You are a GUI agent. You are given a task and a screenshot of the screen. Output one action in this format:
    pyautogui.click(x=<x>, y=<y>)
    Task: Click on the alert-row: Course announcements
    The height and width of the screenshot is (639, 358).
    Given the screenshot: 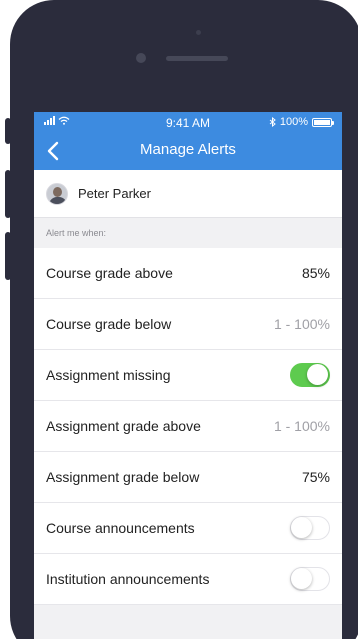 What is the action you would take?
    pyautogui.click(x=188, y=528)
    